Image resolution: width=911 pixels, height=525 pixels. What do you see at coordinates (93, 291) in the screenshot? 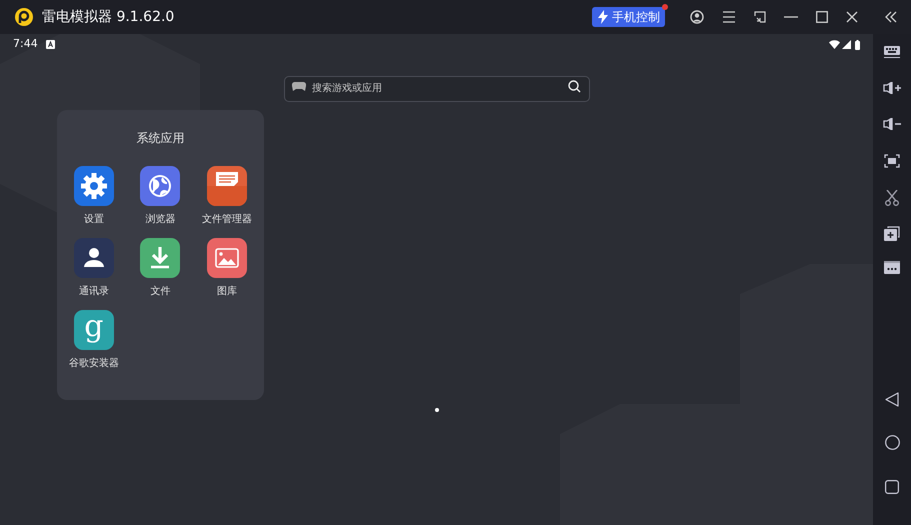
I see `app-label: 通讯录` at bounding box center [93, 291].